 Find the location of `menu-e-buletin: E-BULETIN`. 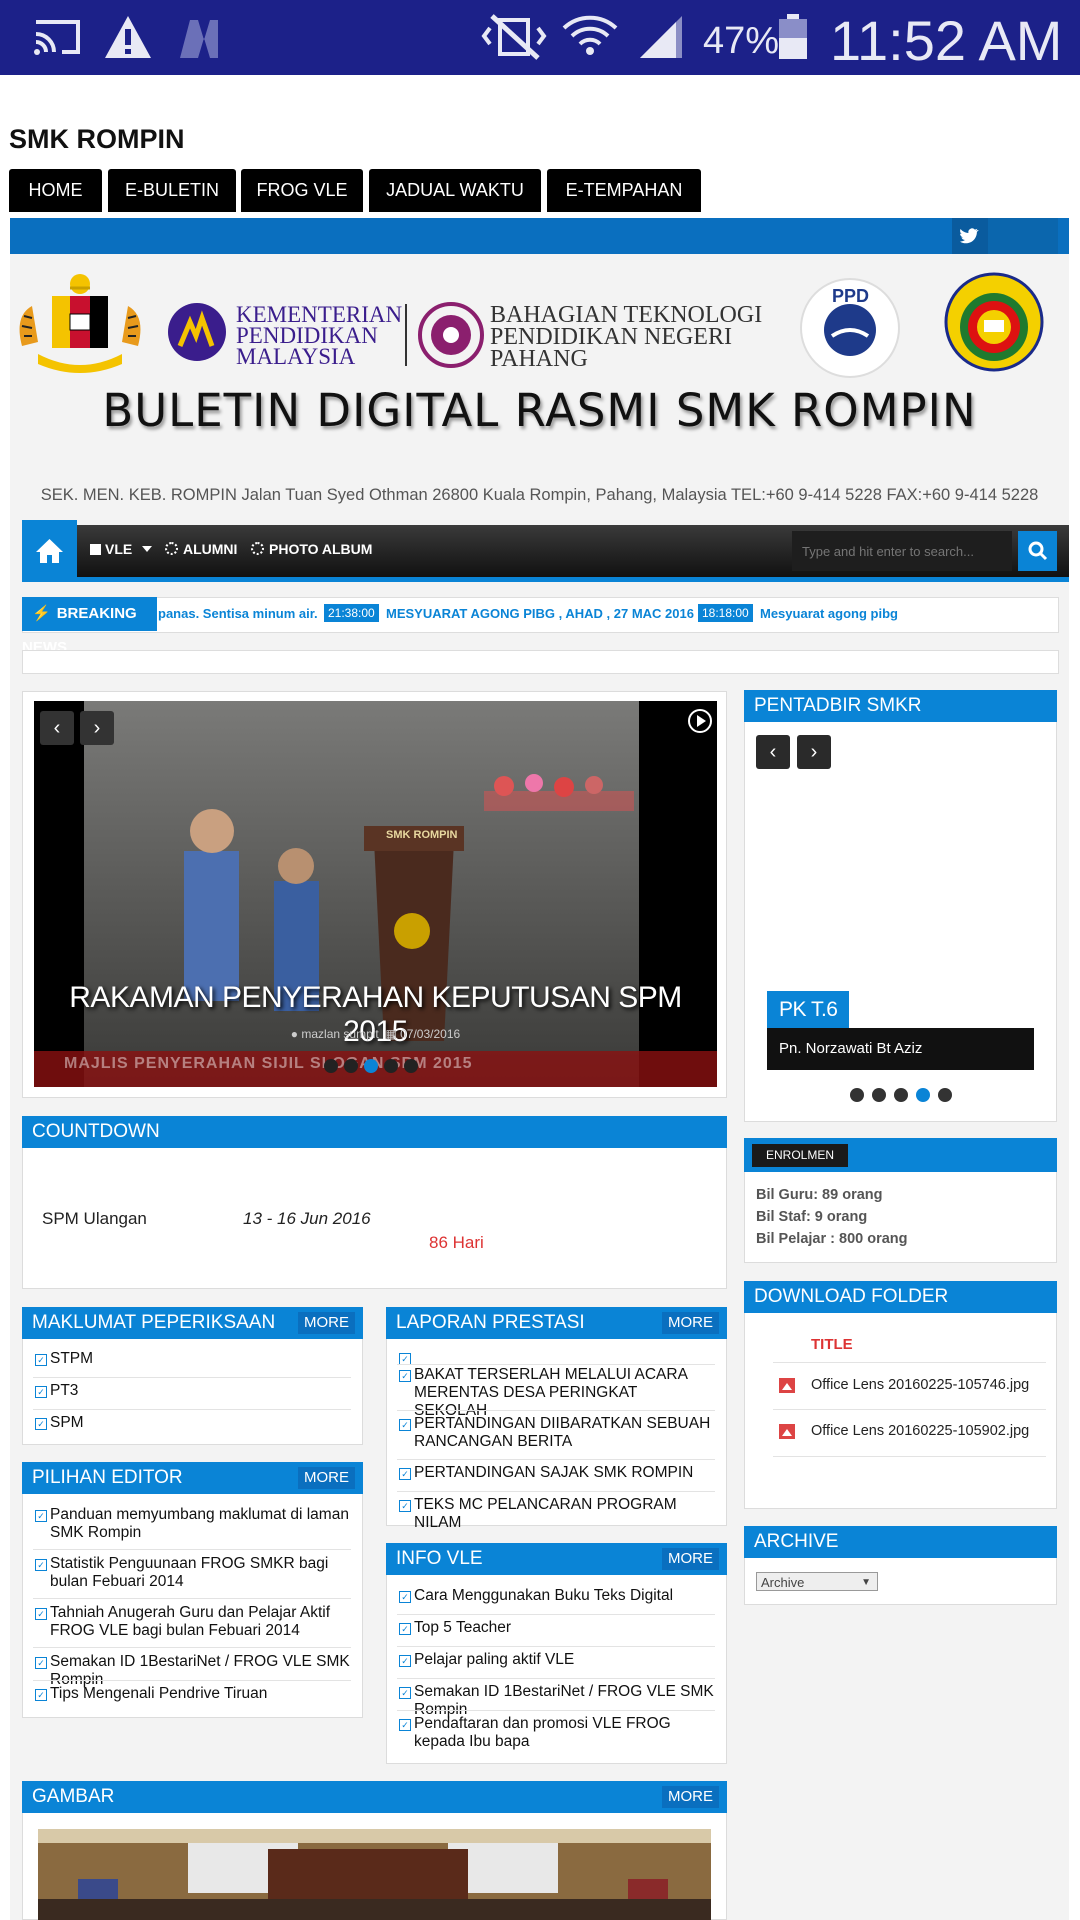

menu-e-buletin: E-BULETIN is located at coordinates (172, 190).